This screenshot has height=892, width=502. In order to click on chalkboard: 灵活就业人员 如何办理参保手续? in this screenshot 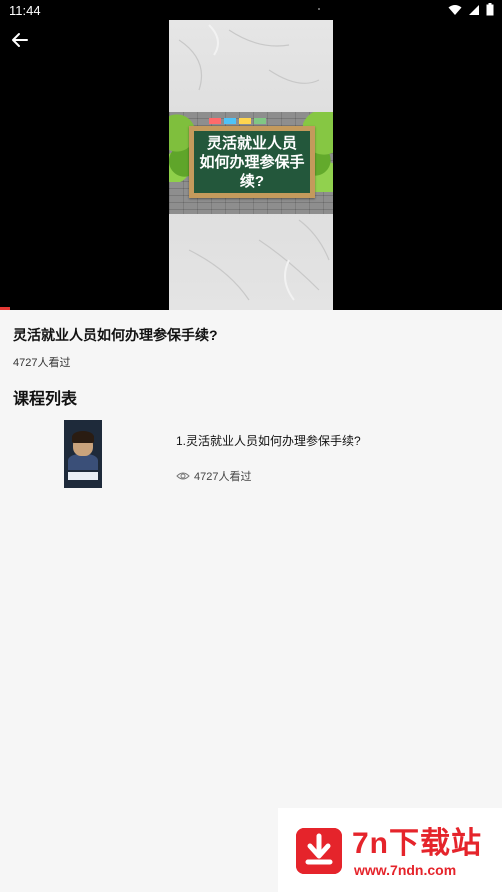, I will do `click(252, 162)`.